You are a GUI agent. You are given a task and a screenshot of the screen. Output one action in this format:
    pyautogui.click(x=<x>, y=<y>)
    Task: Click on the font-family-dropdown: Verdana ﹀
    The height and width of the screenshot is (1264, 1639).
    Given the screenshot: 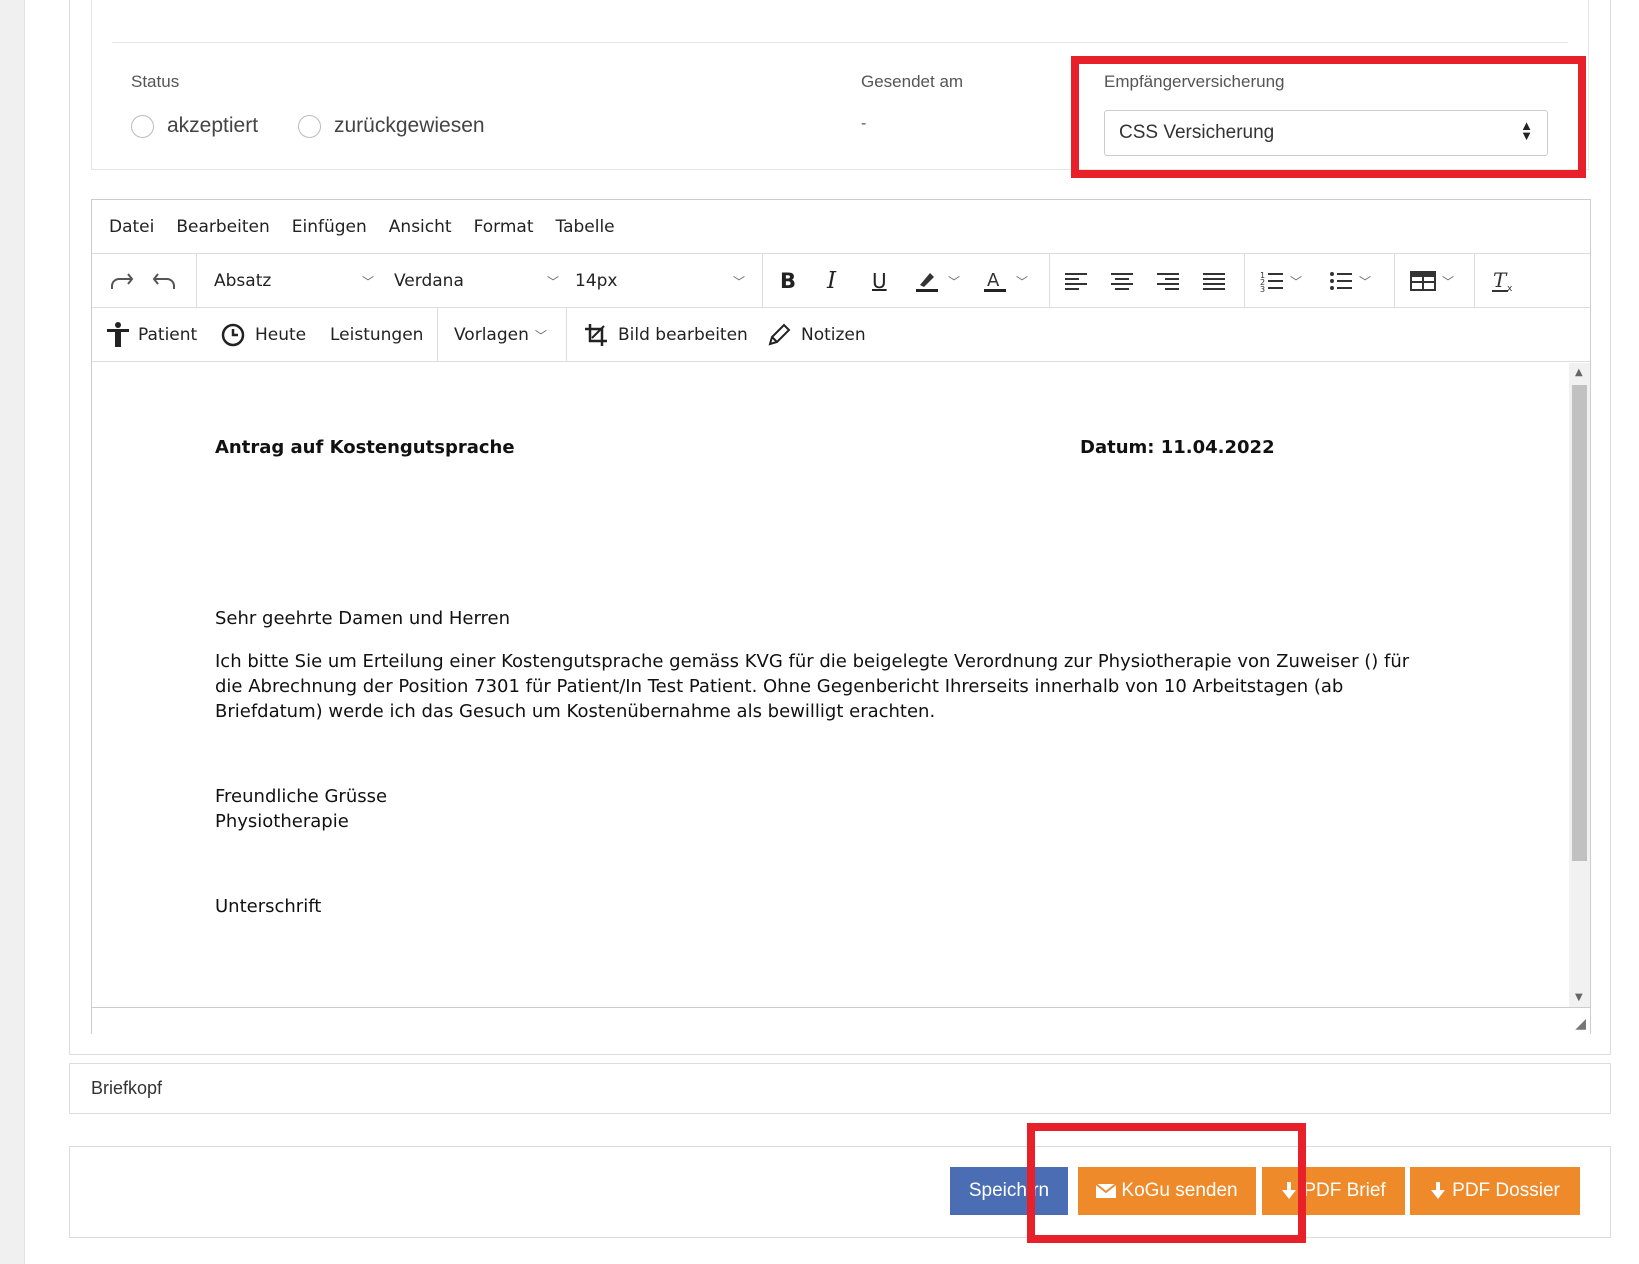 What is the action you would take?
    pyautogui.click(x=476, y=281)
    